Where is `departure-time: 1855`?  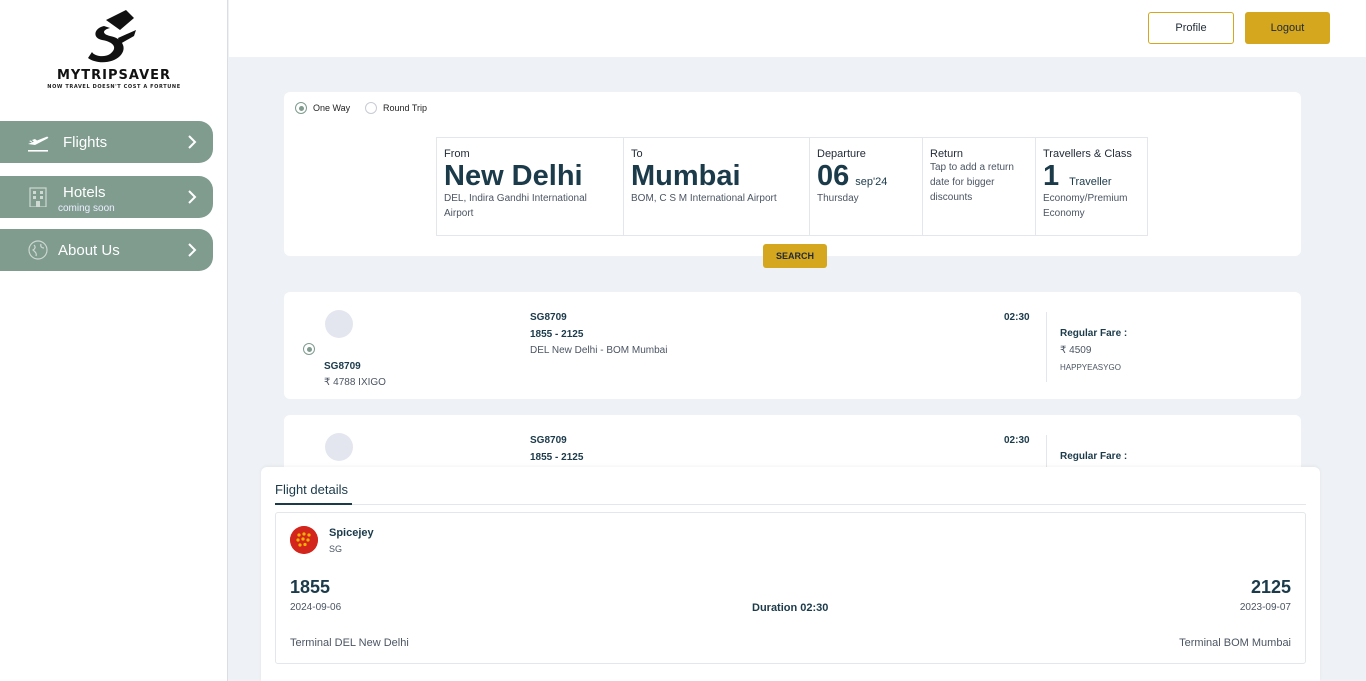 departure-time: 1855 is located at coordinates (310, 587).